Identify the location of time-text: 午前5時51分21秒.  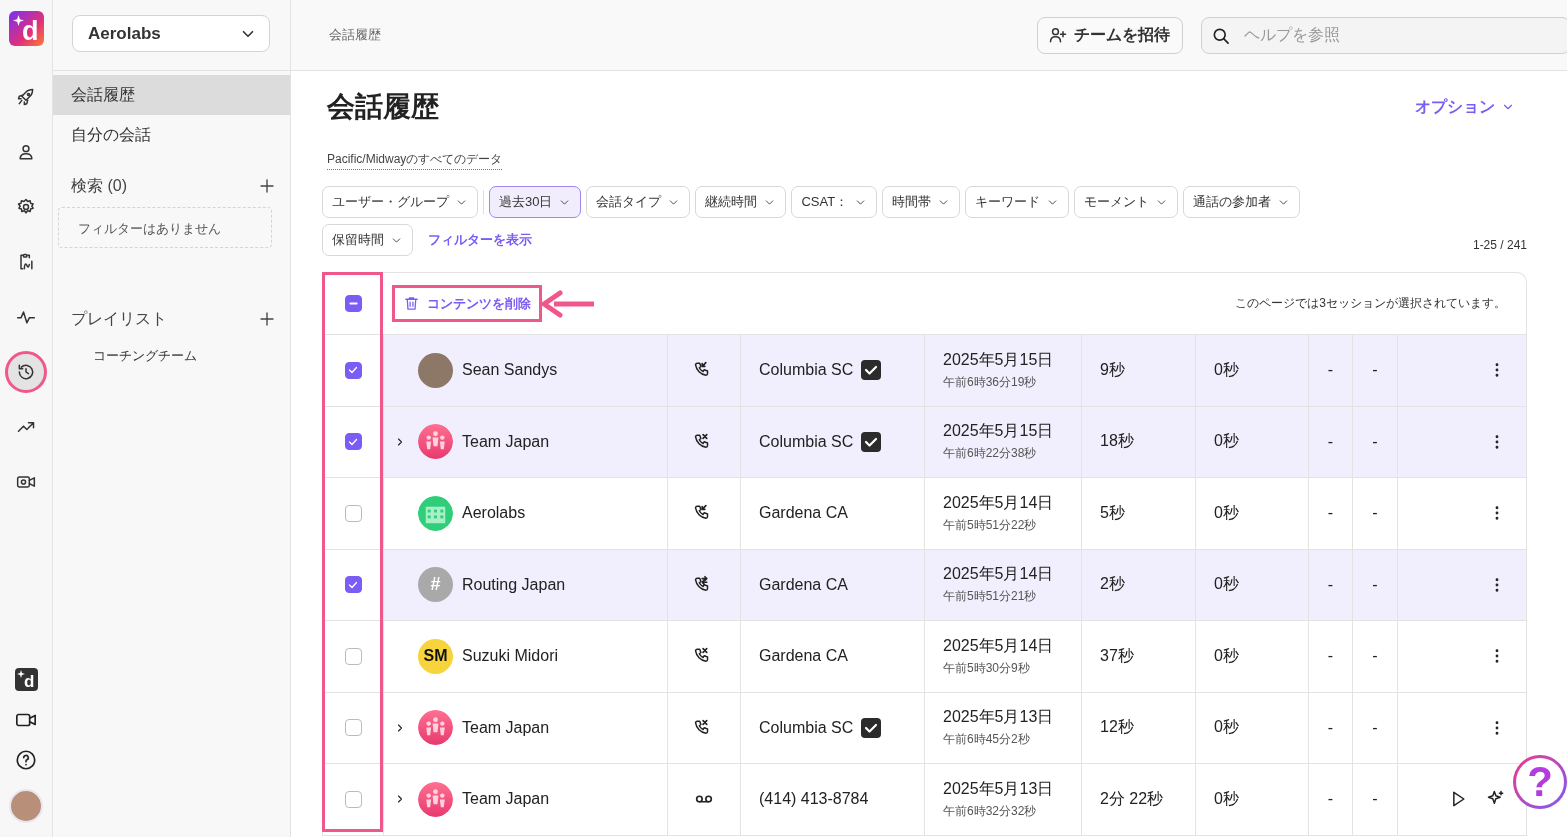
(990, 597).